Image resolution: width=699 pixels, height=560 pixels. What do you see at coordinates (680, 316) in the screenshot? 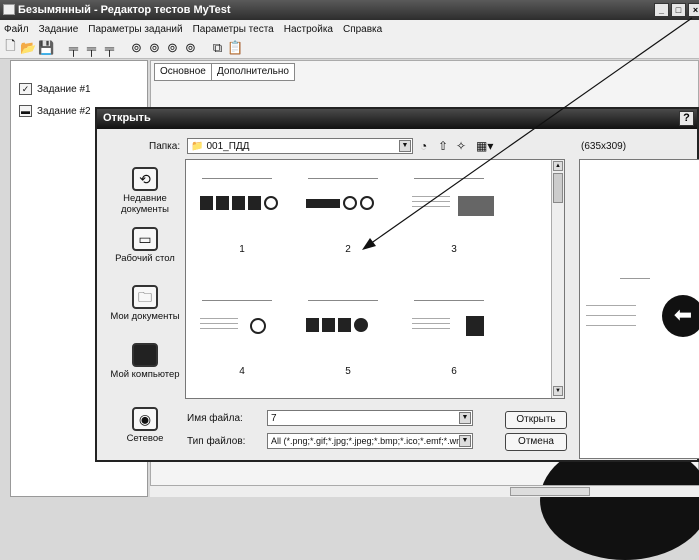
I see `arrow-left-icon: ⬅` at bounding box center [680, 316].